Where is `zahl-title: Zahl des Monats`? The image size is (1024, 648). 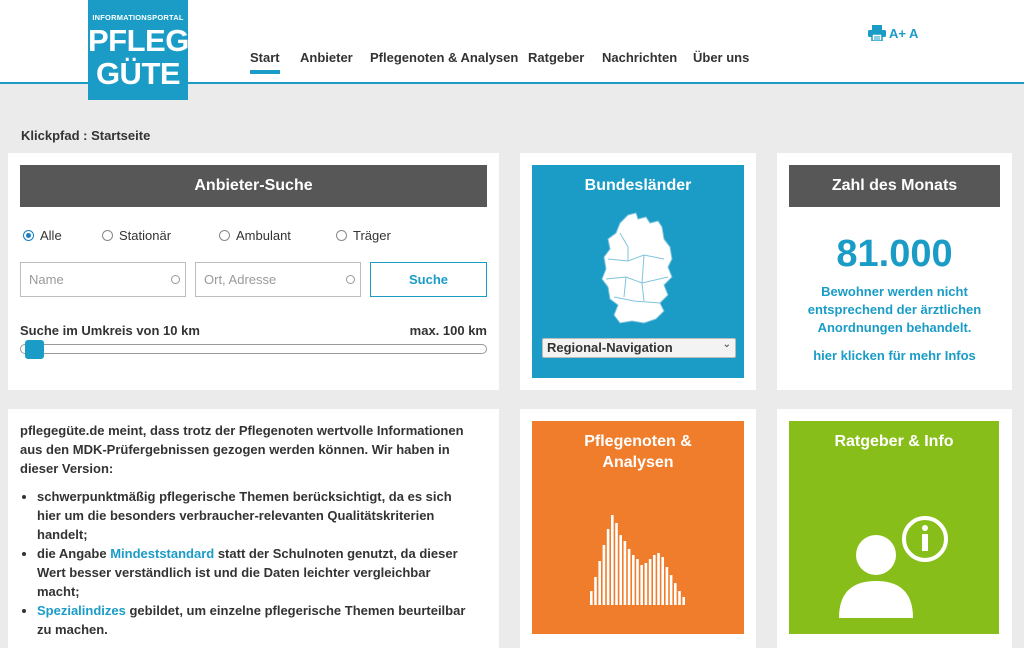 zahl-title: Zahl des Monats is located at coordinates (894, 186).